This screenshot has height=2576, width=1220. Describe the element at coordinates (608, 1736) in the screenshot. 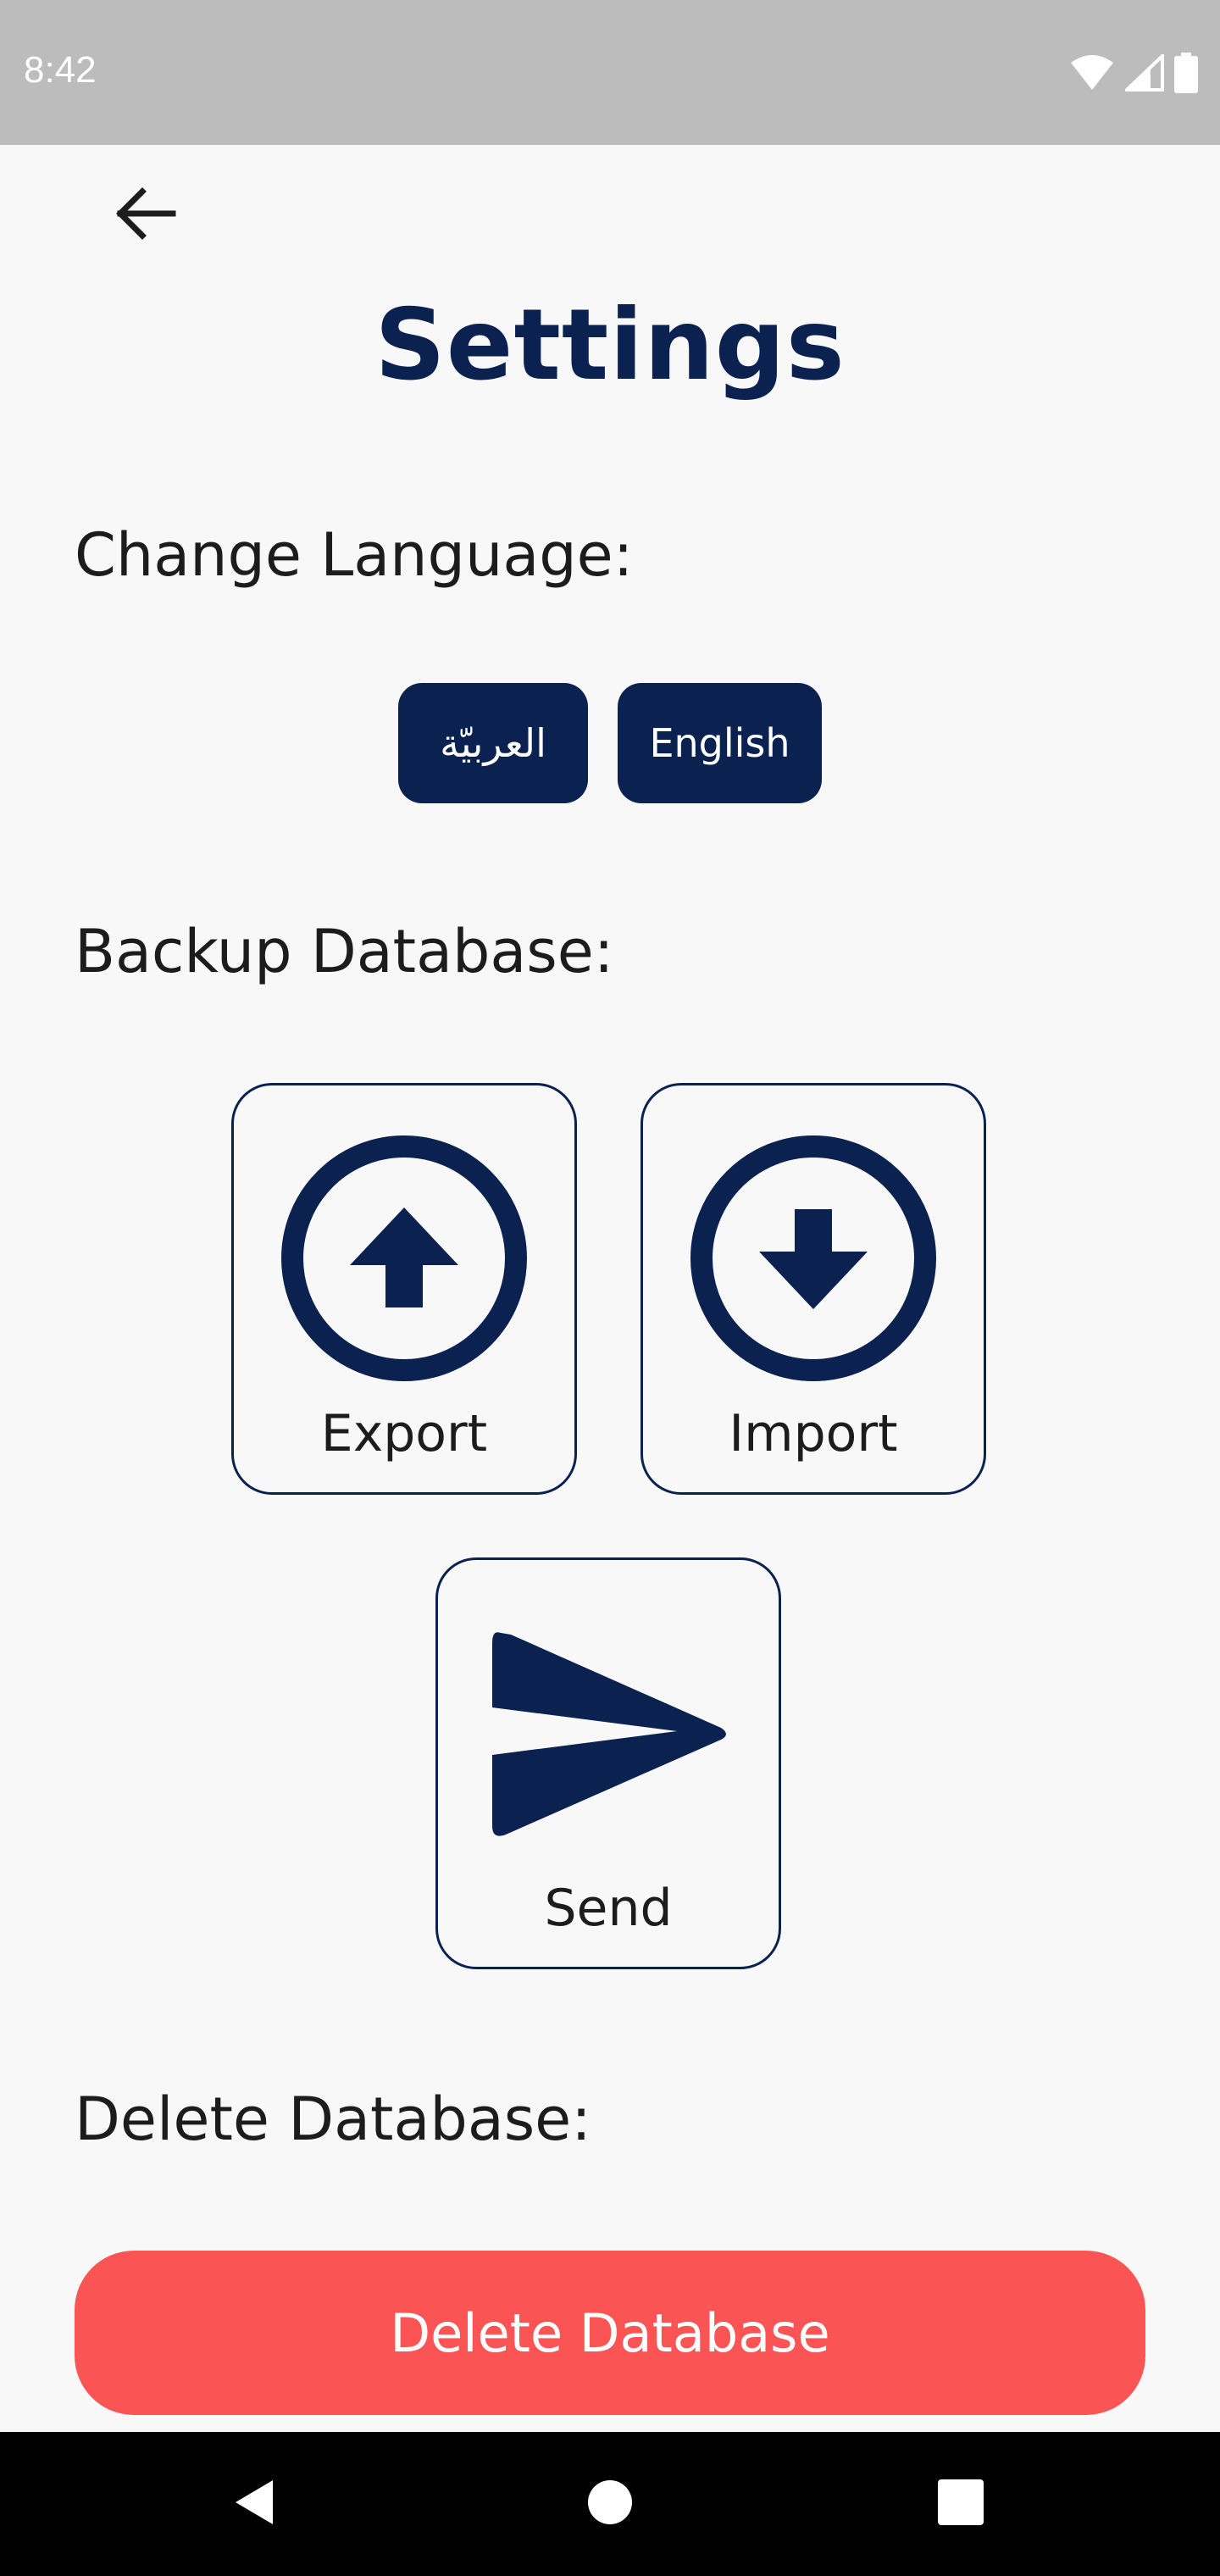

I see `send-icon` at that location.